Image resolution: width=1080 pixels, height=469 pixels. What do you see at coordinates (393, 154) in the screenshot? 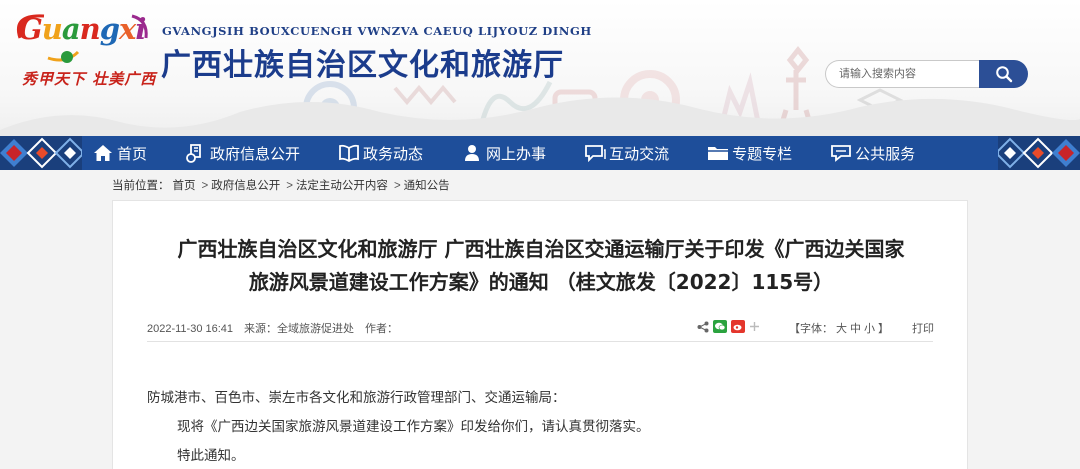
I see `nav-item-label: 政务动态` at bounding box center [393, 154].